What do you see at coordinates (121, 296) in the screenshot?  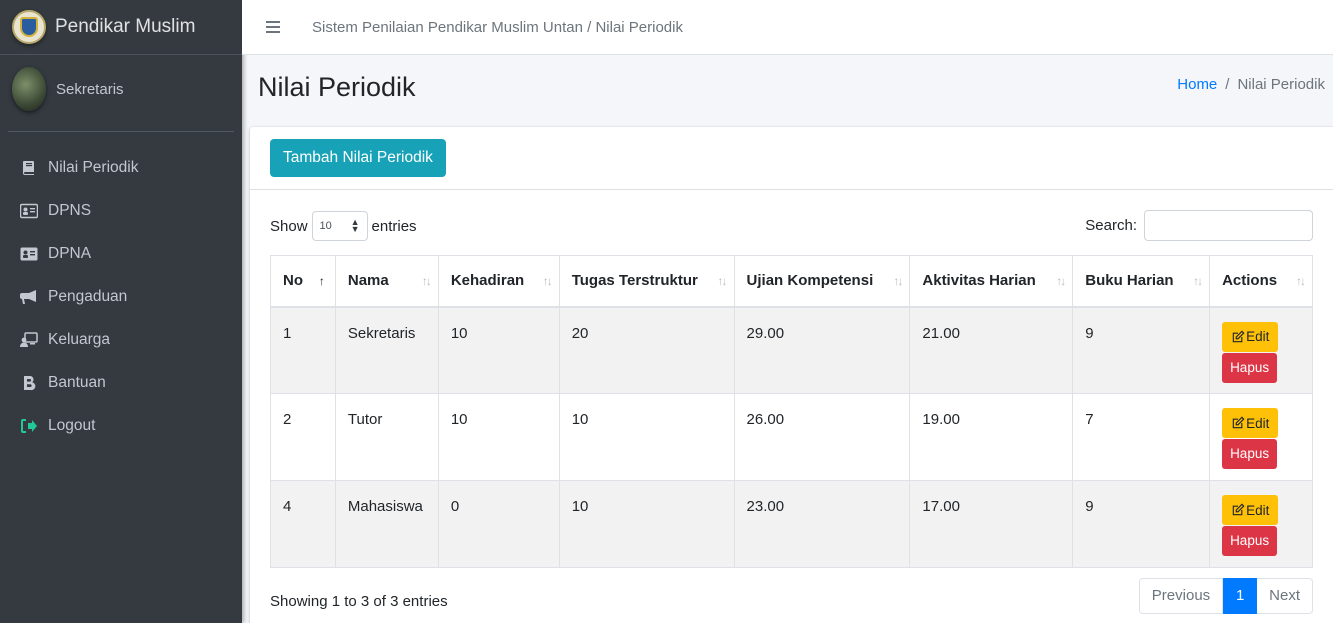 I see `sidebar-item-pengaduan: Pengaduan` at bounding box center [121, 296].